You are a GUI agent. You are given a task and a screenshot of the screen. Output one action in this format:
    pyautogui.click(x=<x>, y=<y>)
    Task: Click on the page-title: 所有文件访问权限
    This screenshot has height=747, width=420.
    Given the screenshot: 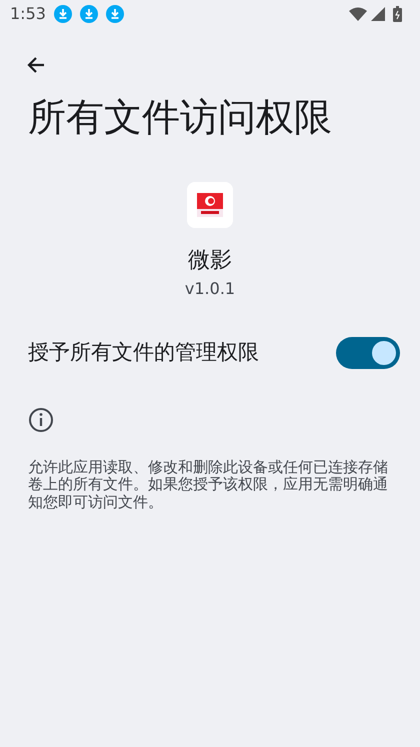 What is the action you would take?
    pyautogui.click(x=180, y=117)
    